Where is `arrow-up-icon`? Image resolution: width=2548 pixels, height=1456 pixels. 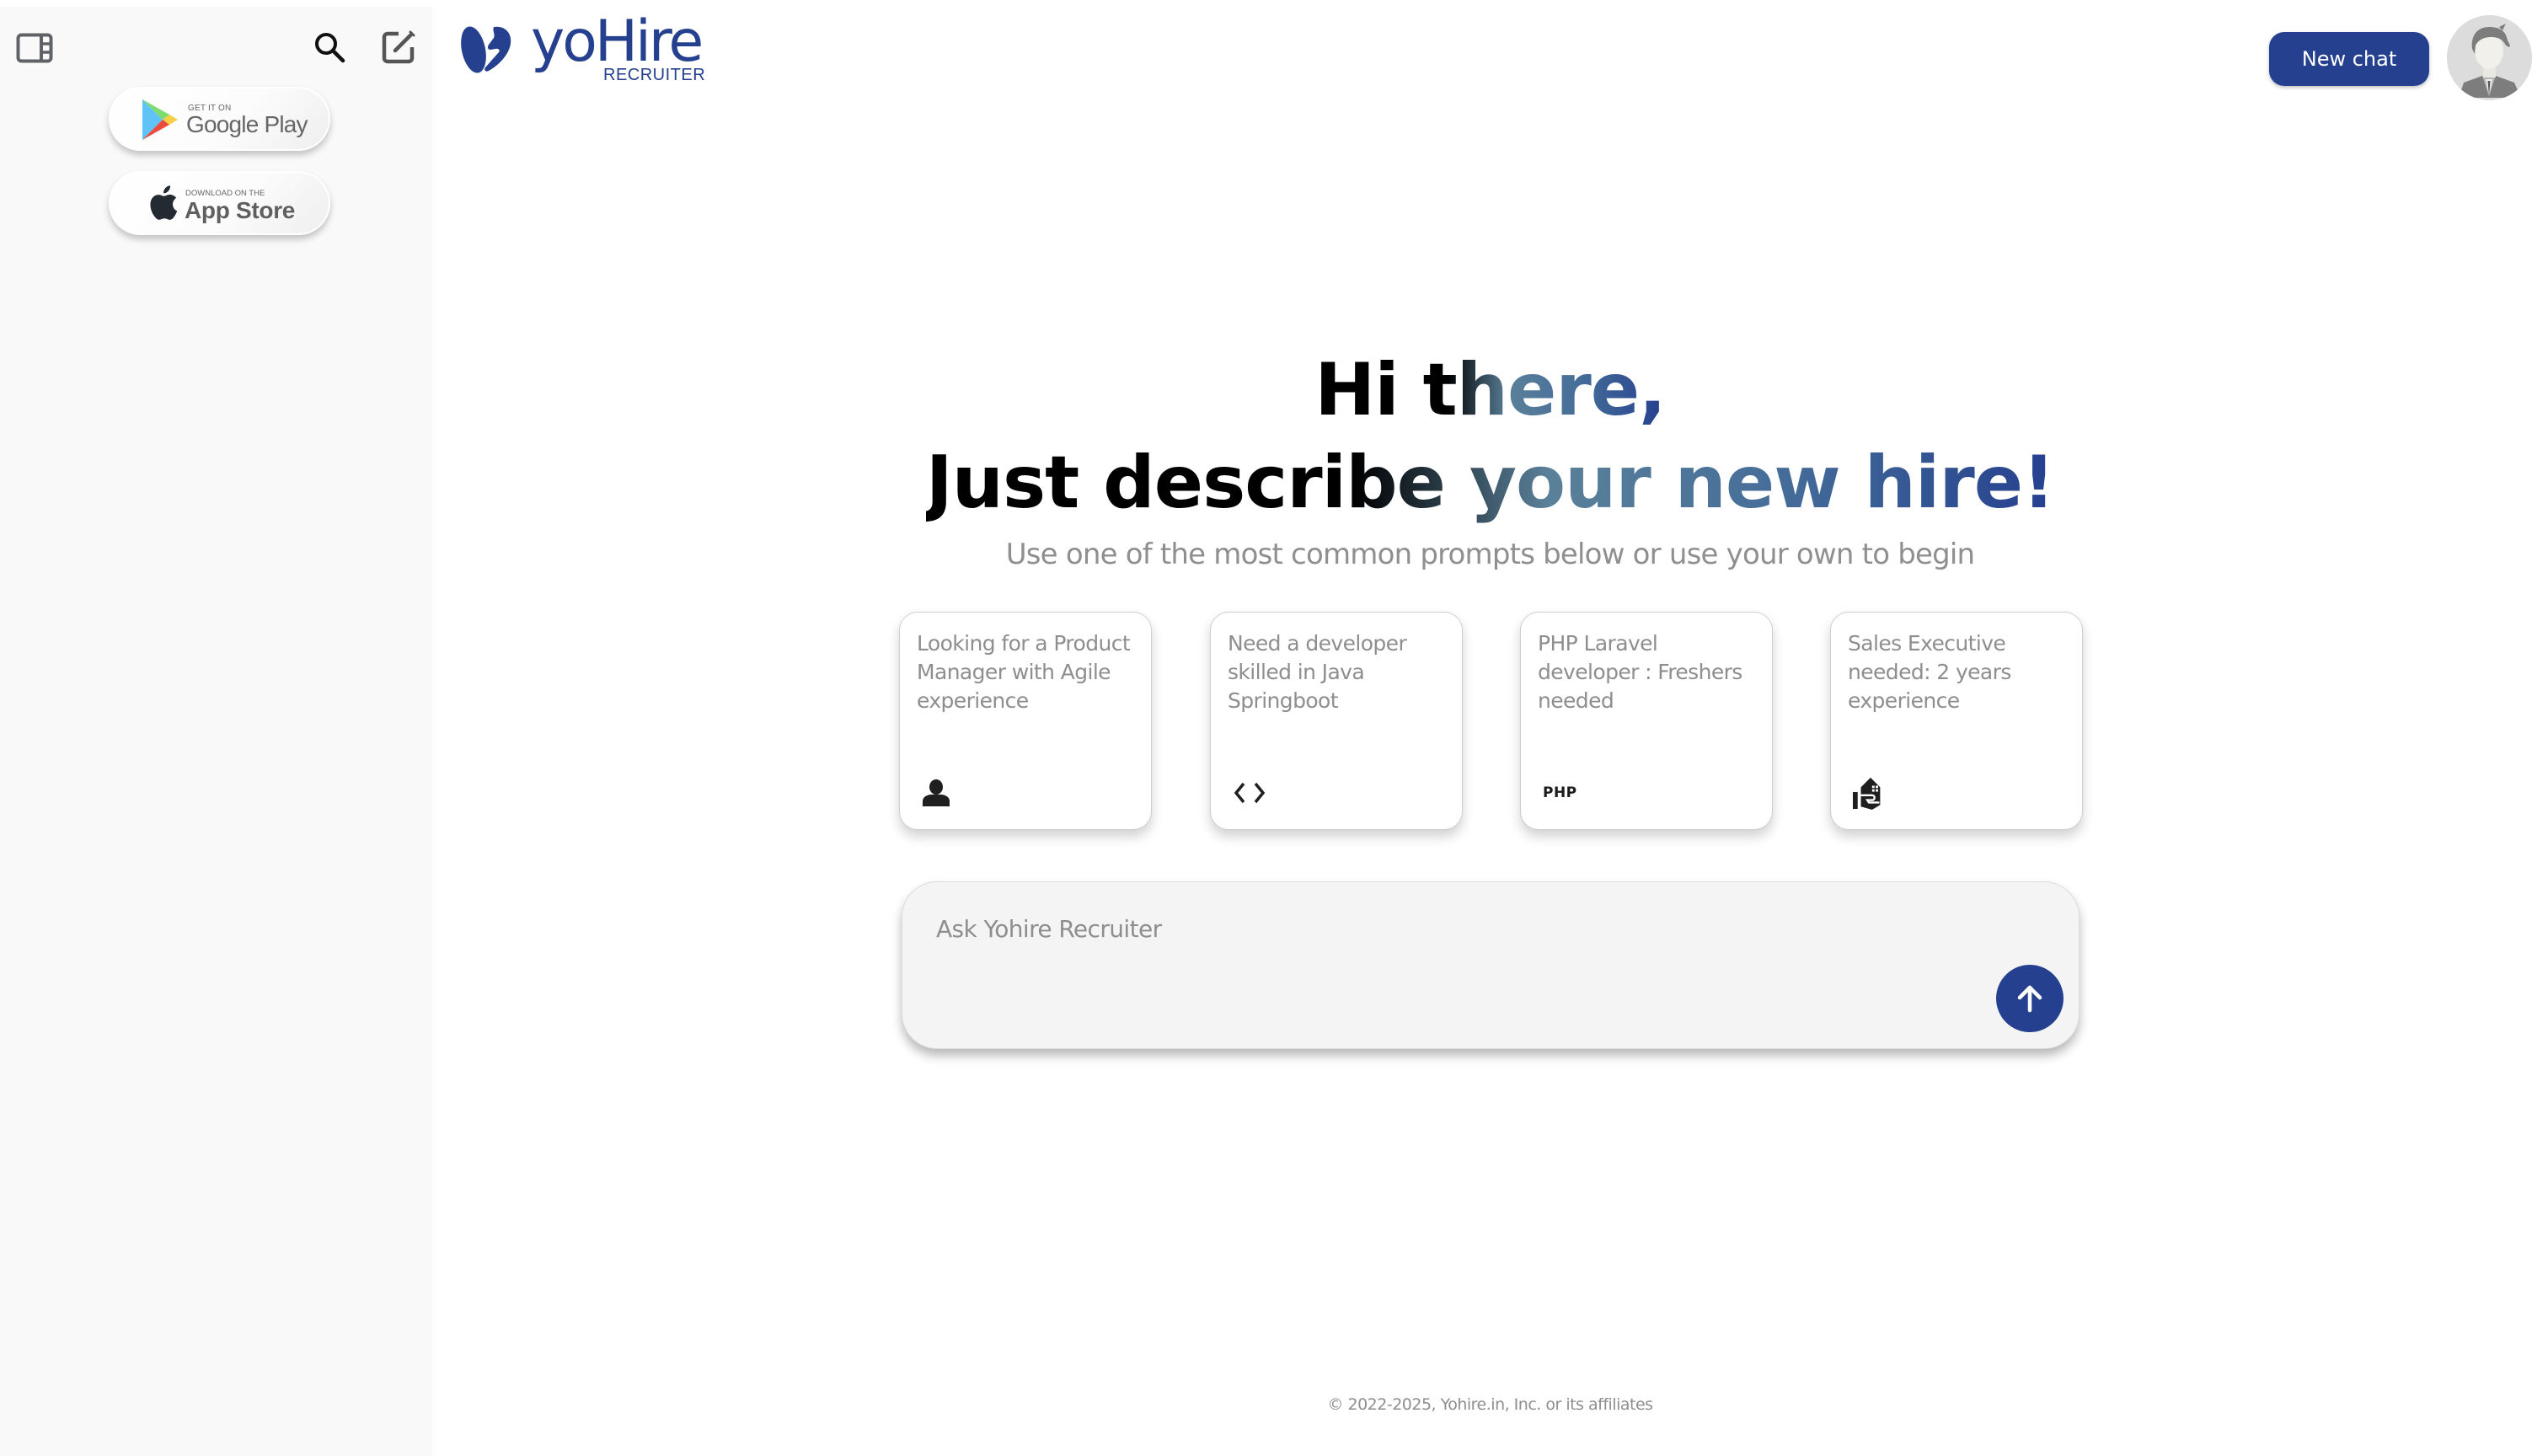
arrow-up-icon is located at coordinates (2029, 999).